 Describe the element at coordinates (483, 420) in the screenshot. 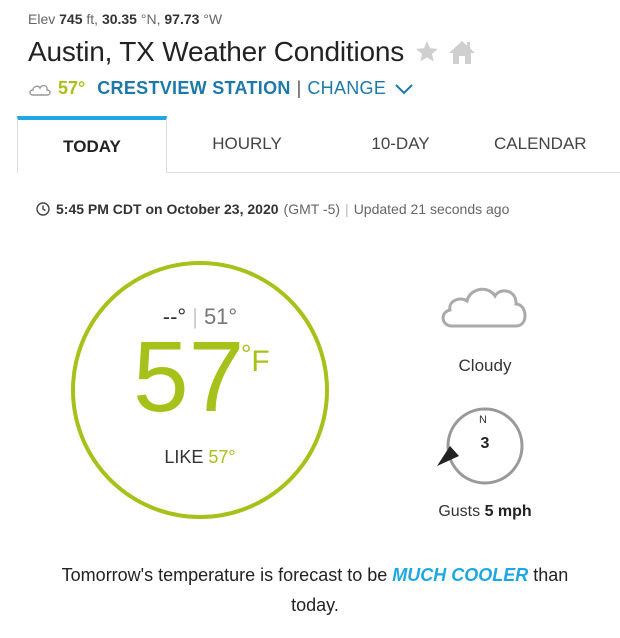

I see `wind-direction-label: N` at that location.